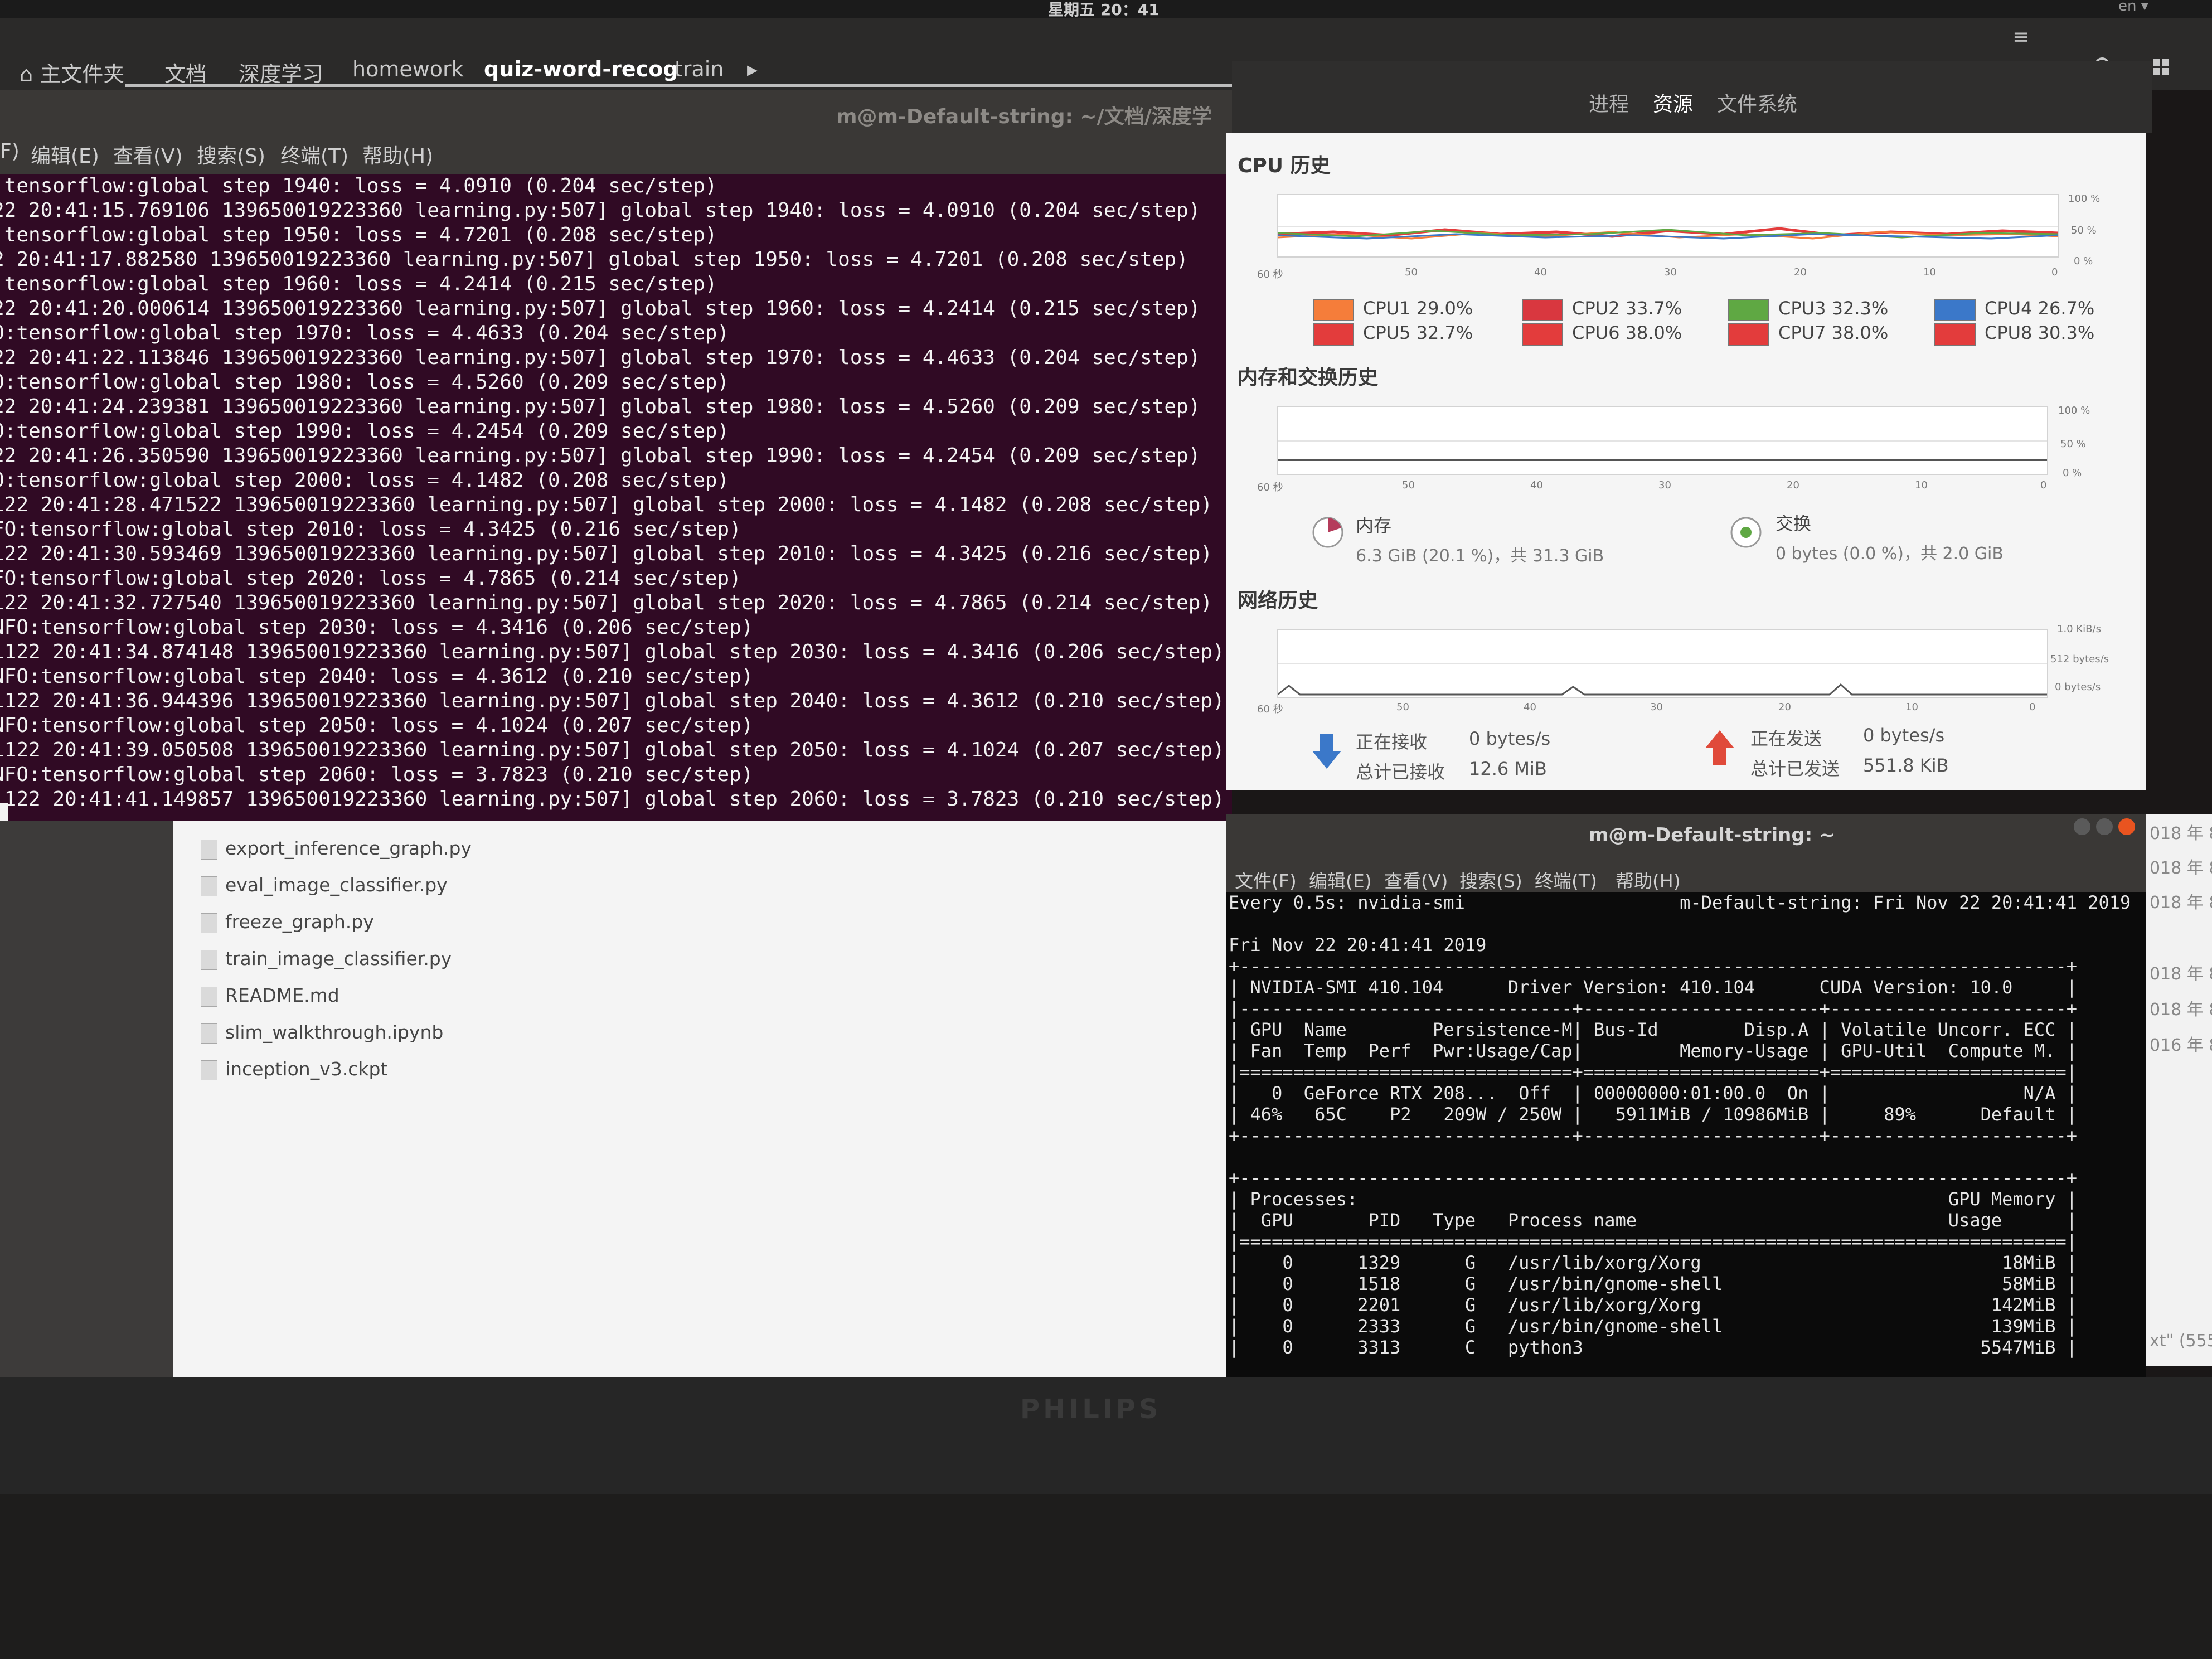 Image resolution: width=2212 pixels, height=1659 pixels. I want to click on breadcrumb-home: ⌂ 主文件夹, so click(72, 72).